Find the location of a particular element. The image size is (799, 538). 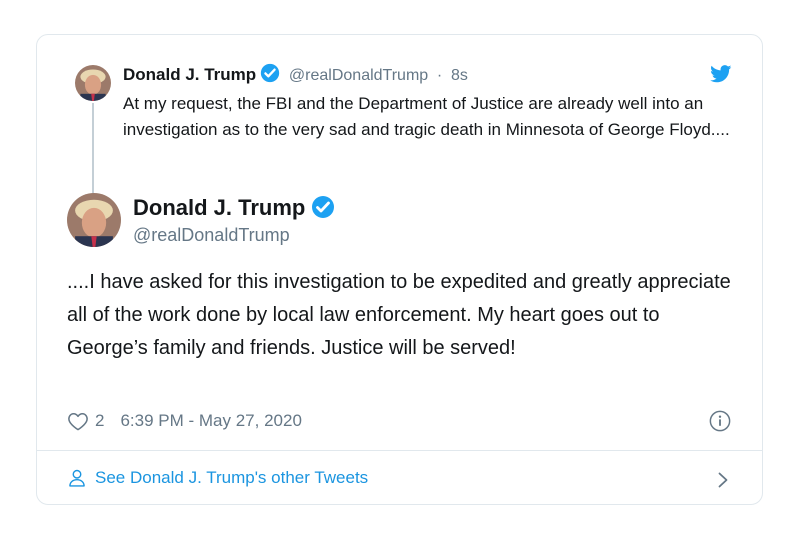

see-other-tweets-label: See Donald J. Trump's other Tweets is located at coordinates (231, 478).